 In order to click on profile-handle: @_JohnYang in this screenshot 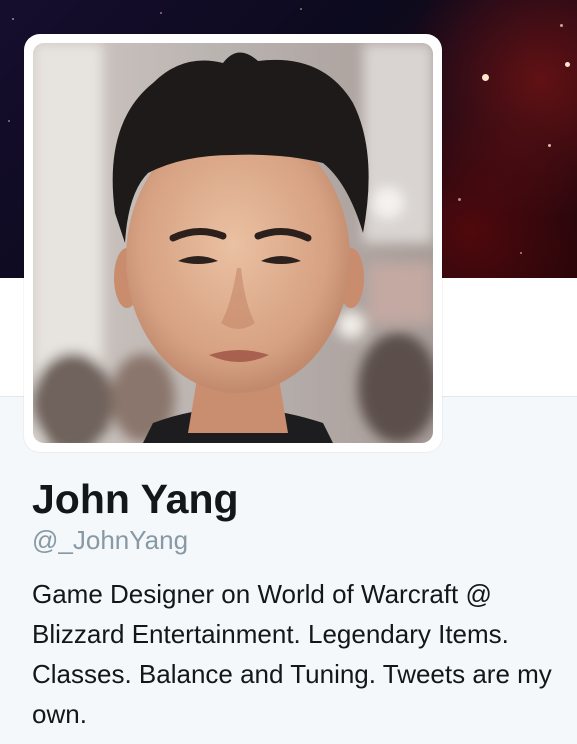, I will do `click(110, 540)`.